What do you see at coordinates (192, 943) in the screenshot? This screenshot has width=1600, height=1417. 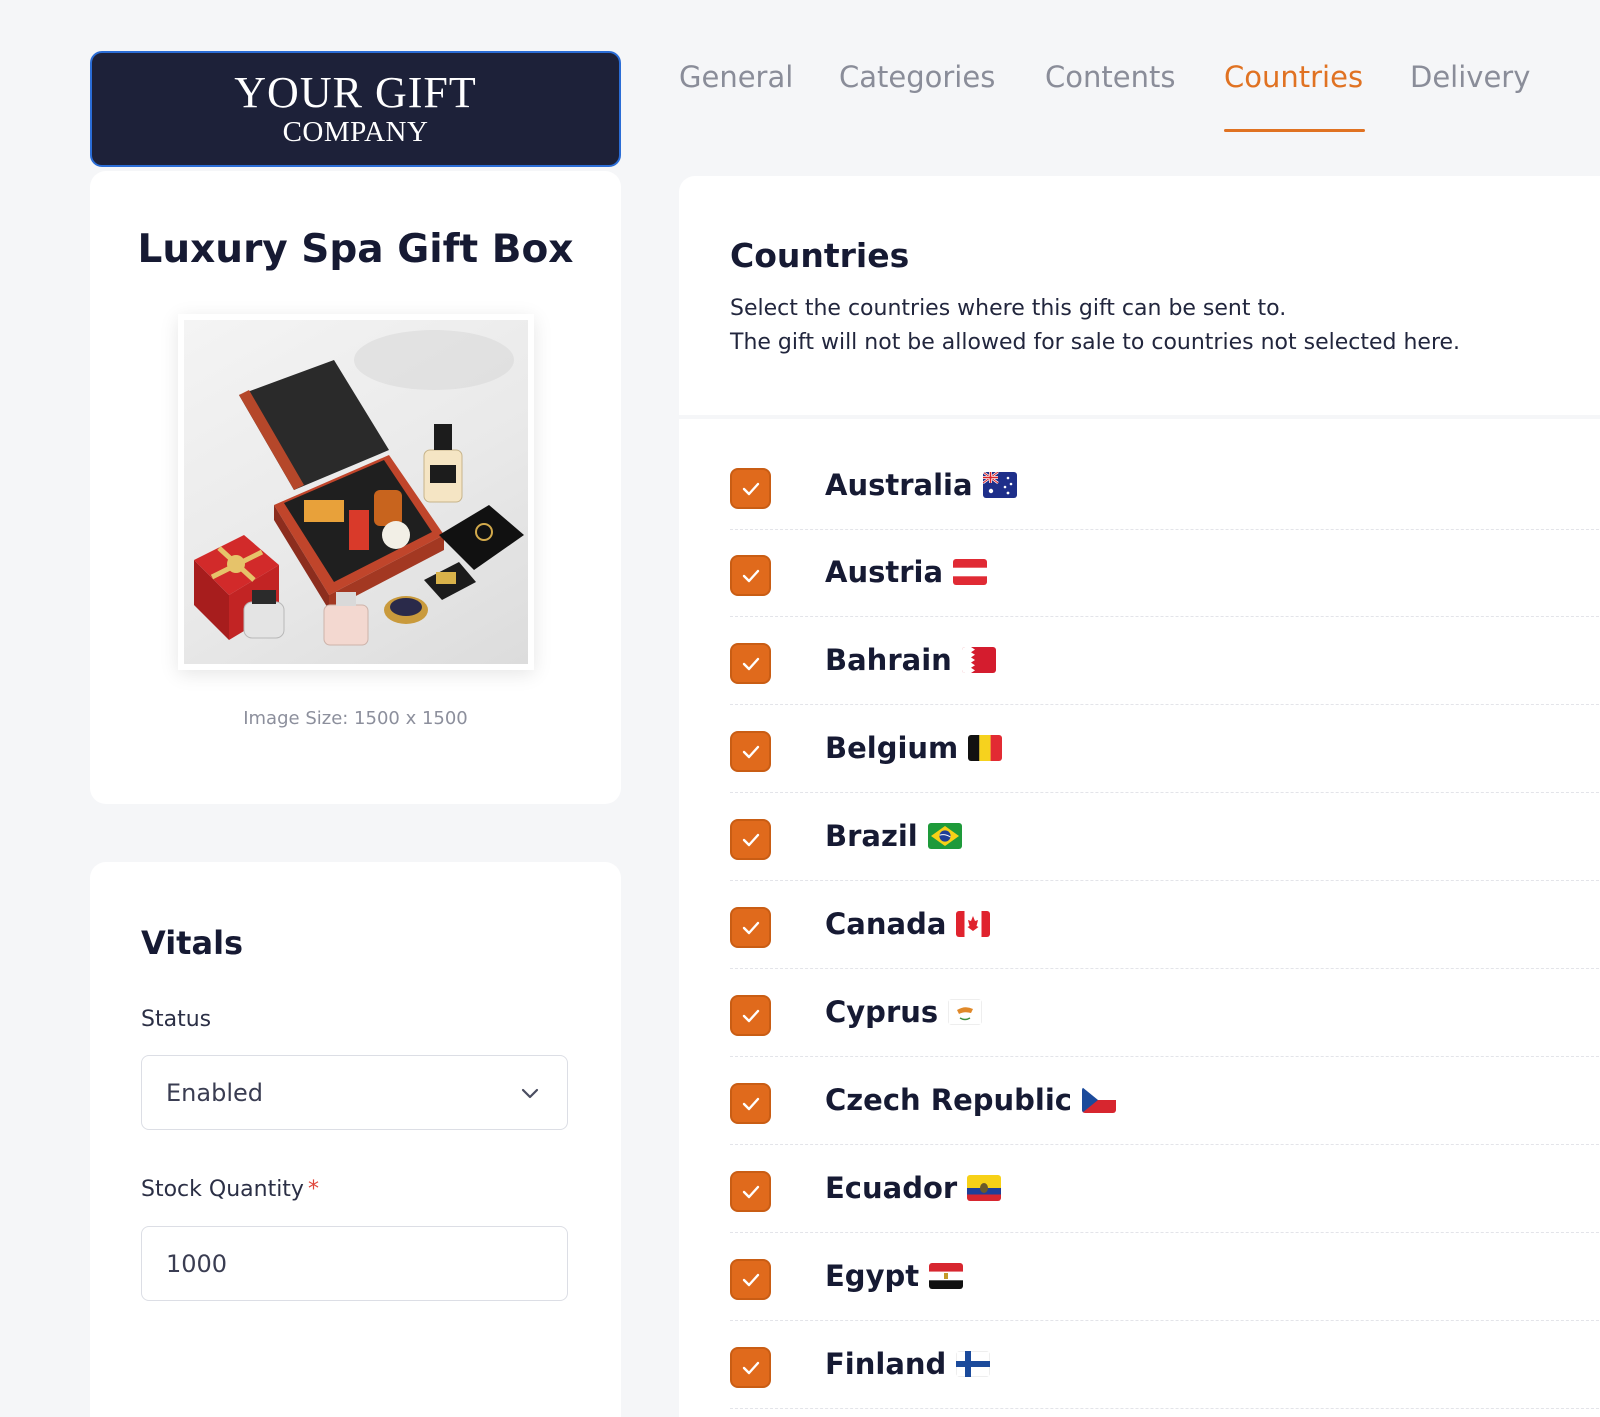 I see `vitals-title: Vitals` at bounding box center [192, 943].